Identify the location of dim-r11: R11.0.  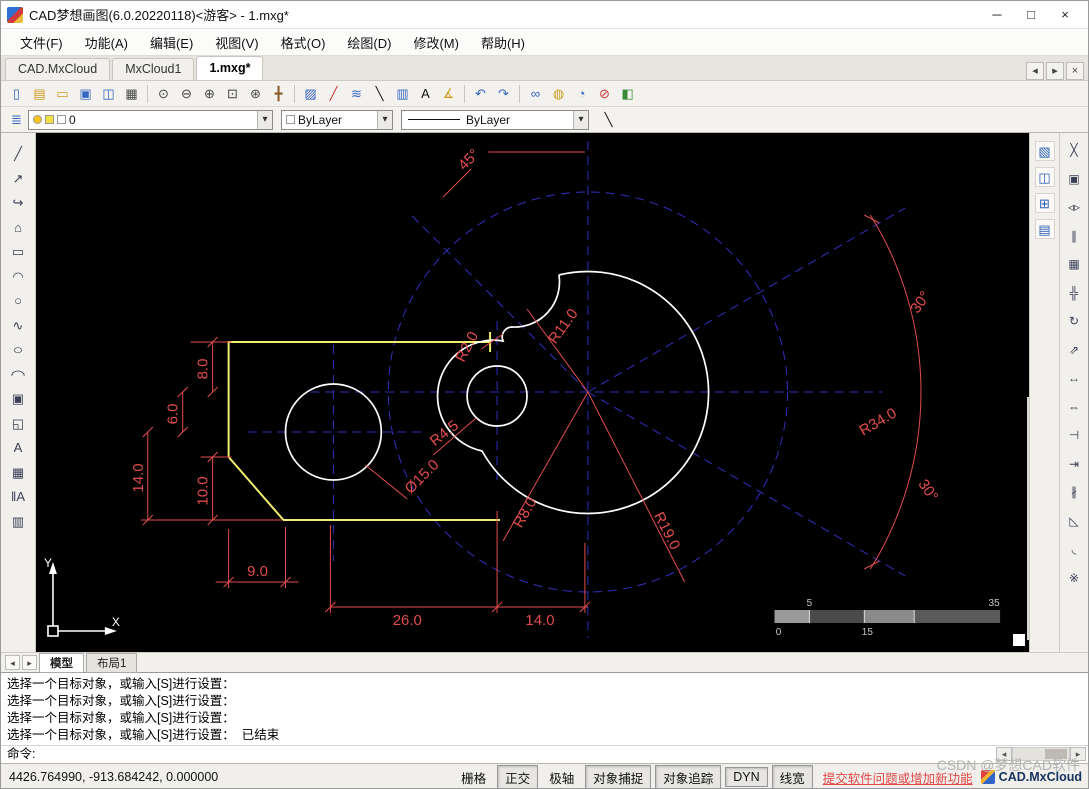
(563, 326).